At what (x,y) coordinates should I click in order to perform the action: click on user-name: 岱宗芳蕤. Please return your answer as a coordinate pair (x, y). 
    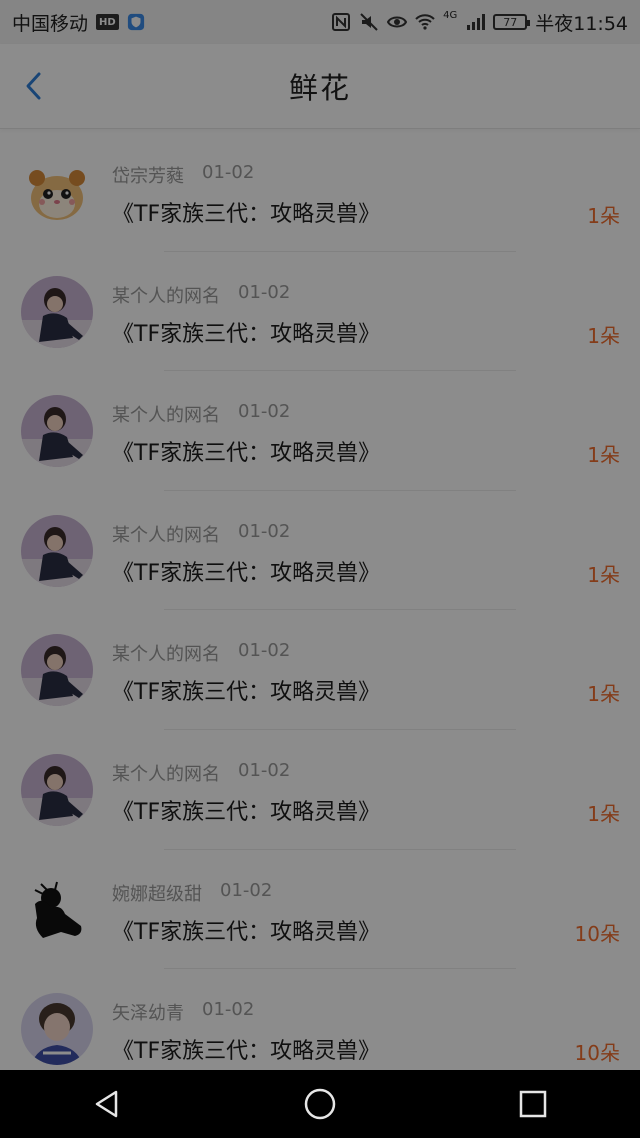
    Looking at the image, I should click on (148, 176).